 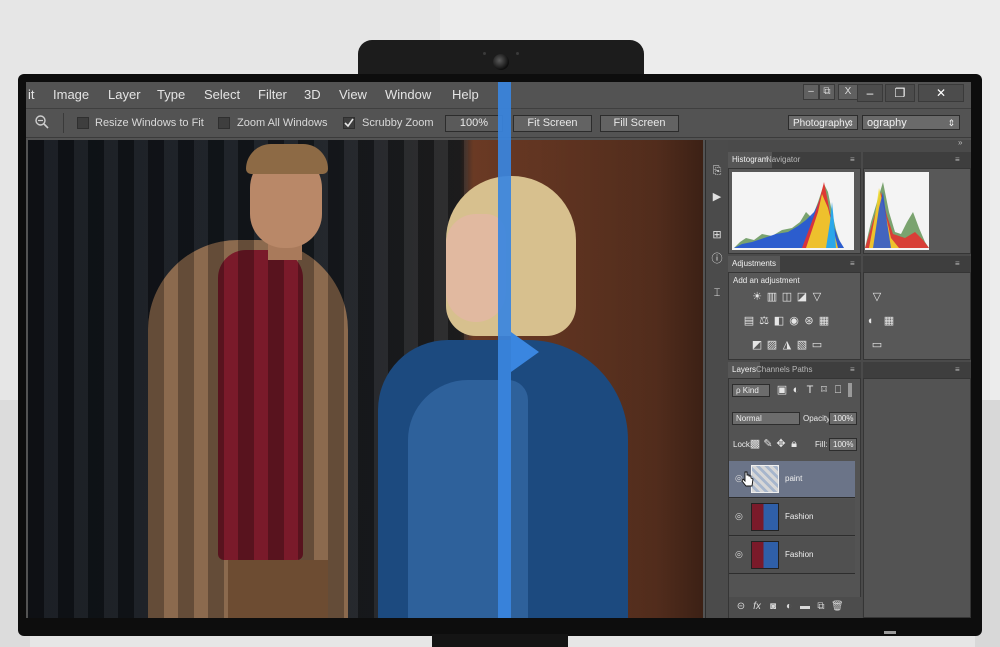 What do you see at coordinates (465, 94) in the screenshot?
I see `menu-help: Help` at bounding box center [465, 94].